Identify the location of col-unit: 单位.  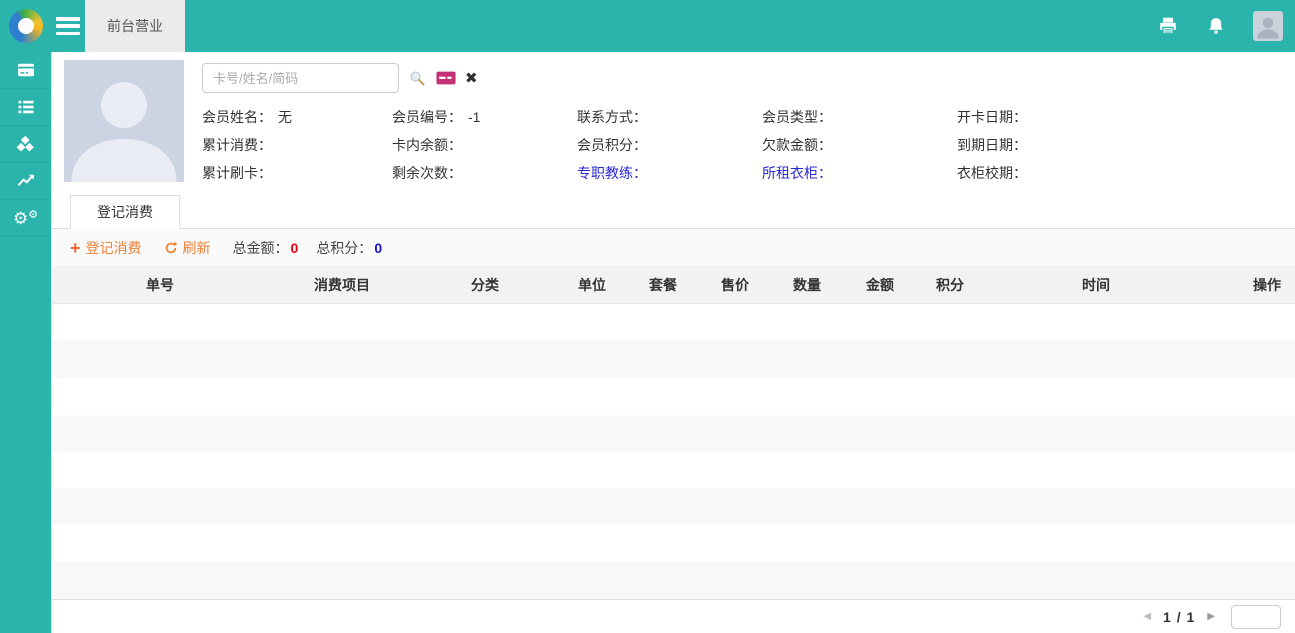
(592, 284).